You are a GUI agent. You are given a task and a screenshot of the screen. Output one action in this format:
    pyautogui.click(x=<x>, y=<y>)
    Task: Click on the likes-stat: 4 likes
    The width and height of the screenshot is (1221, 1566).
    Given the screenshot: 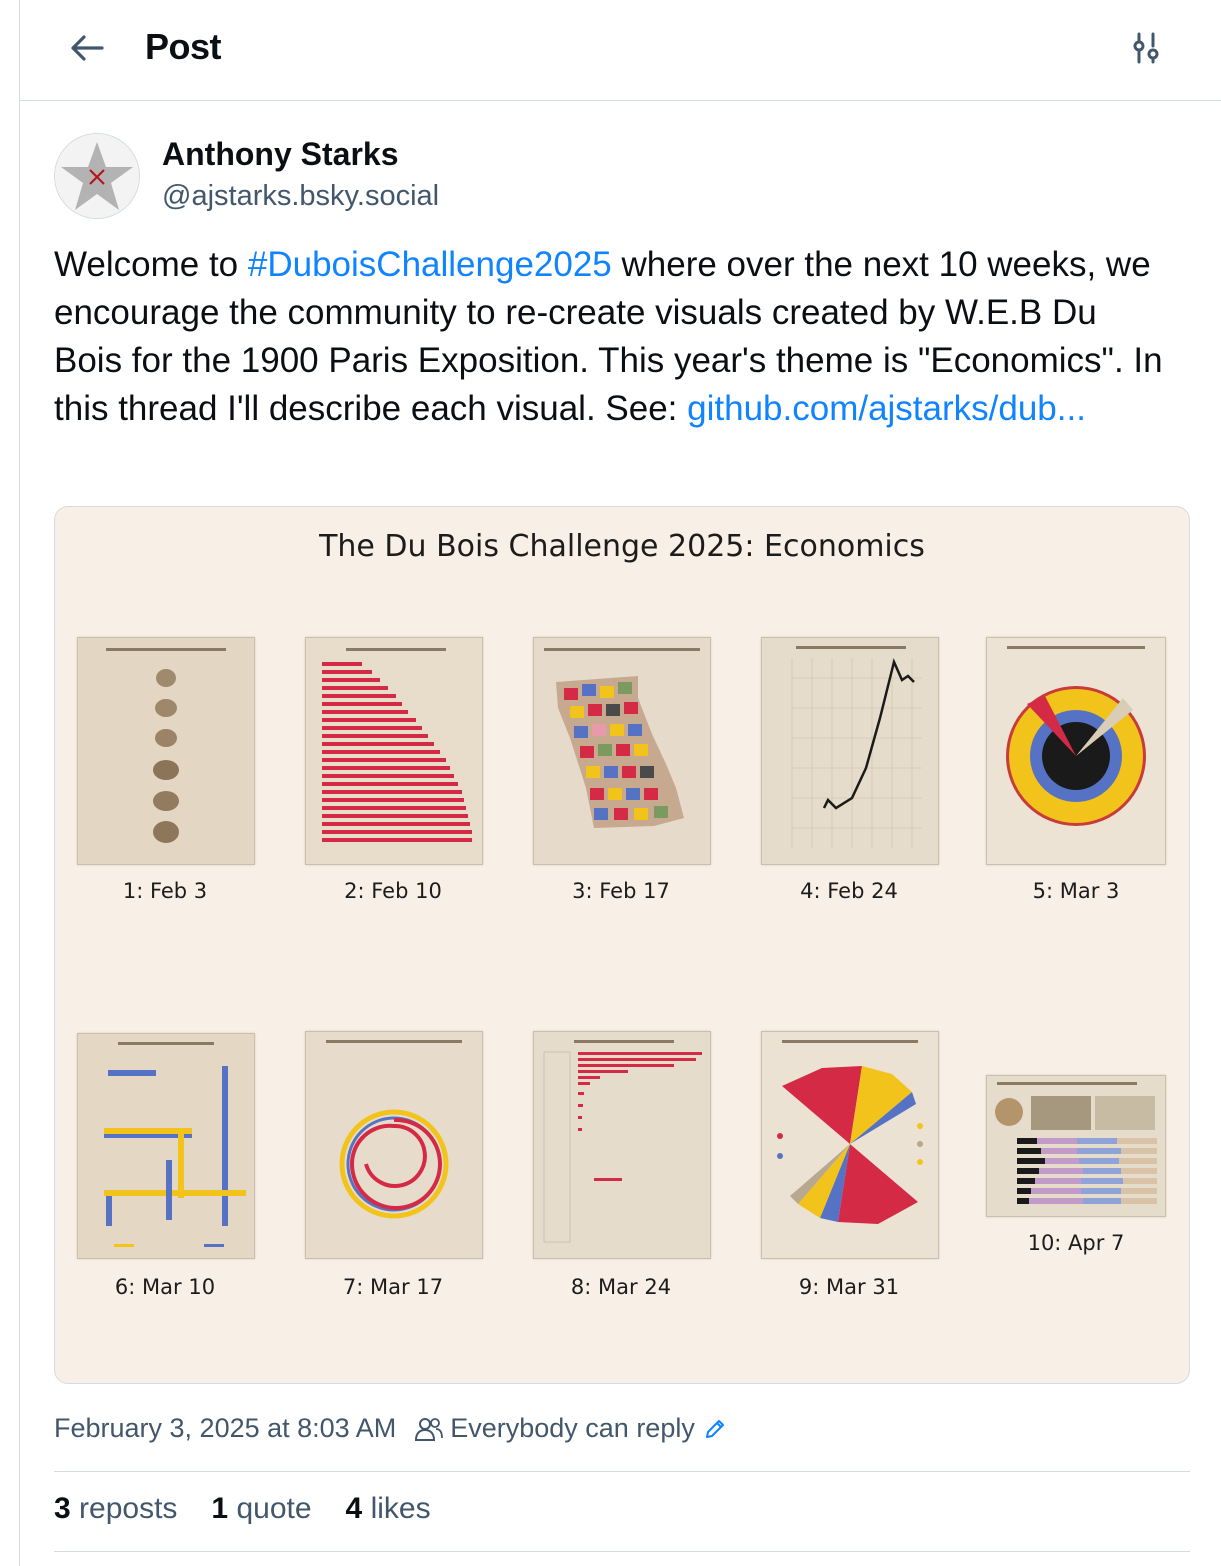 What is the action you would take?
    pyautogui.click(x=388, y=1509)
    